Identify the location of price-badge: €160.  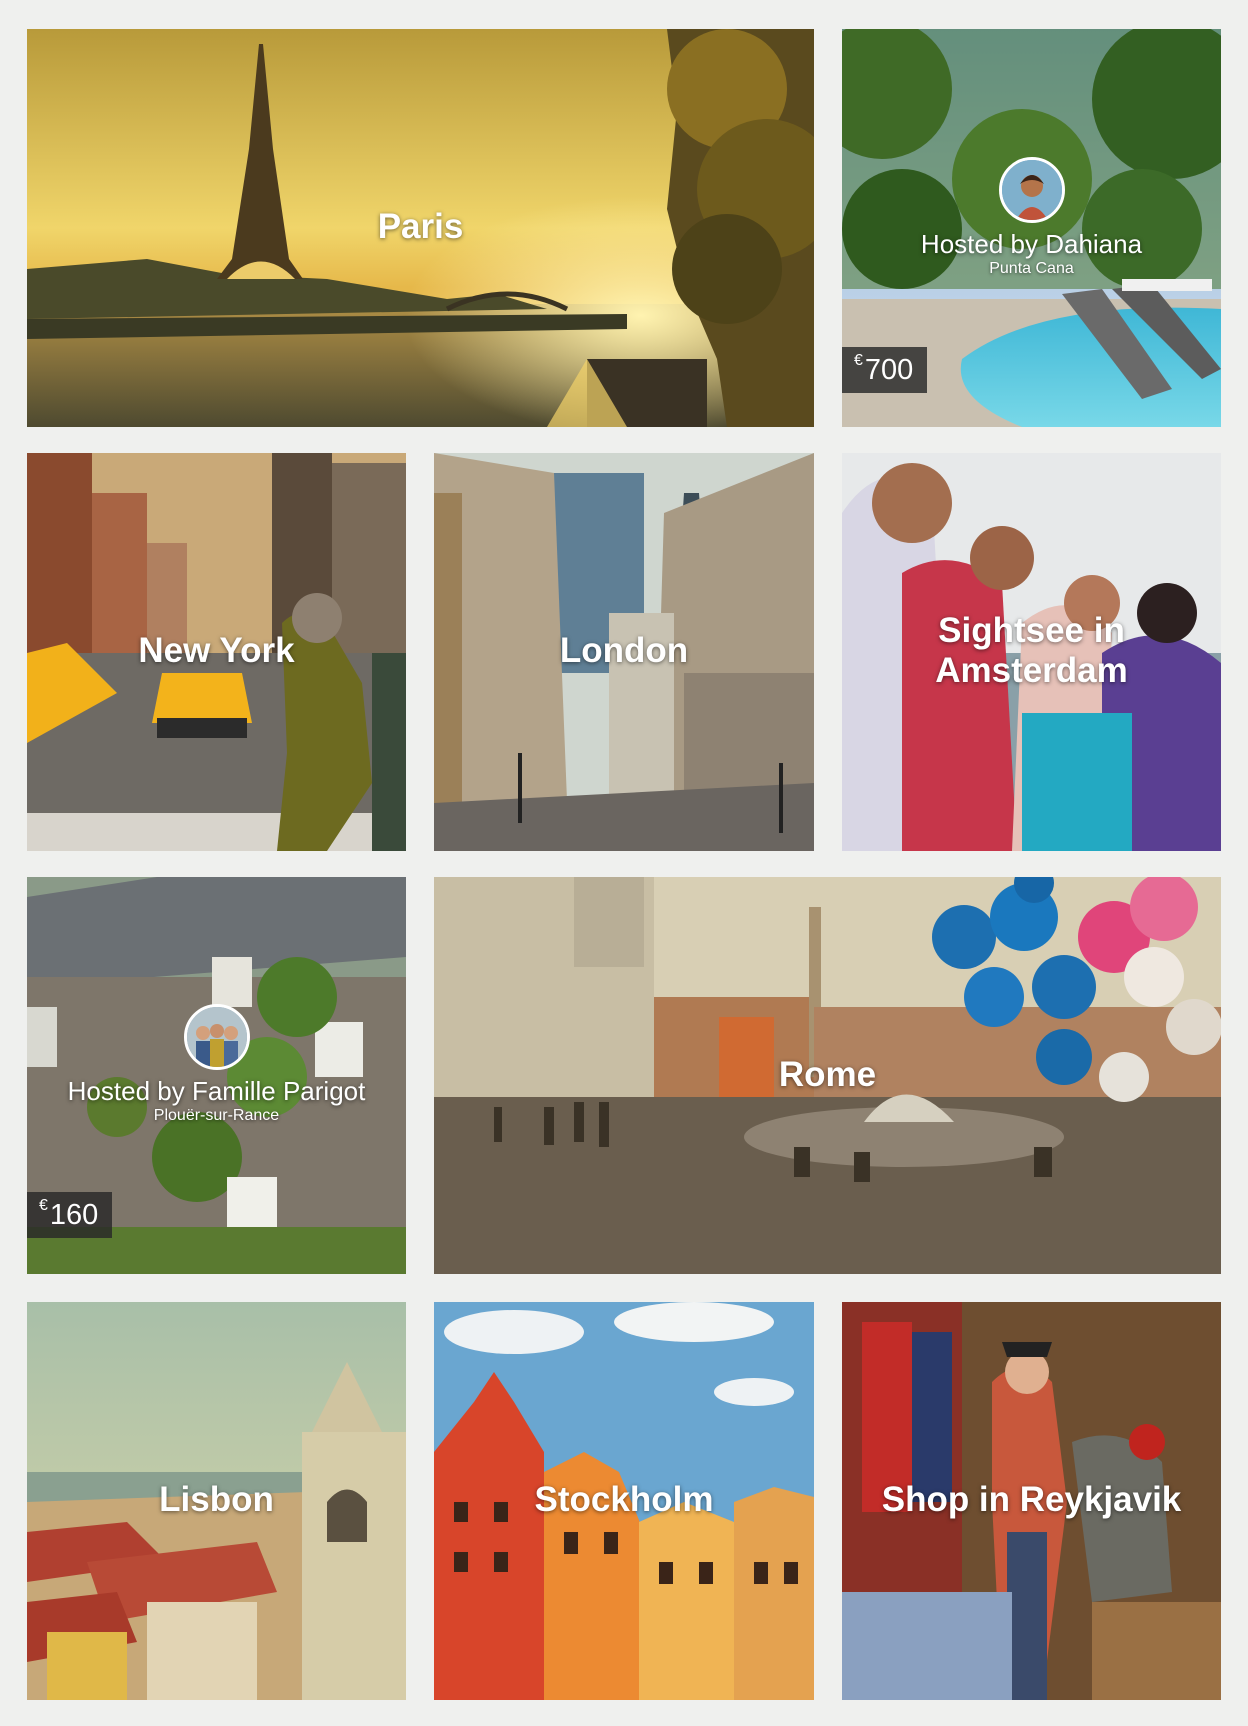
(70, 1215).